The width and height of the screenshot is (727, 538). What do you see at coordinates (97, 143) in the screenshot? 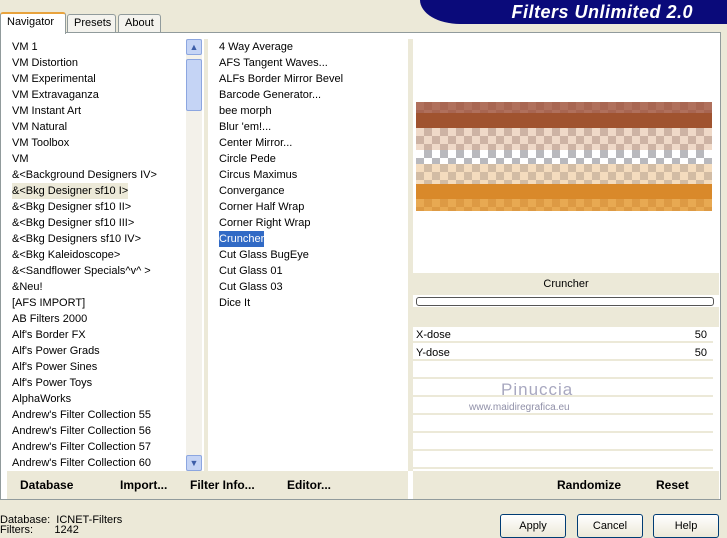
I see `list-item: VM Toolbox` at bounding box center [97, 143].